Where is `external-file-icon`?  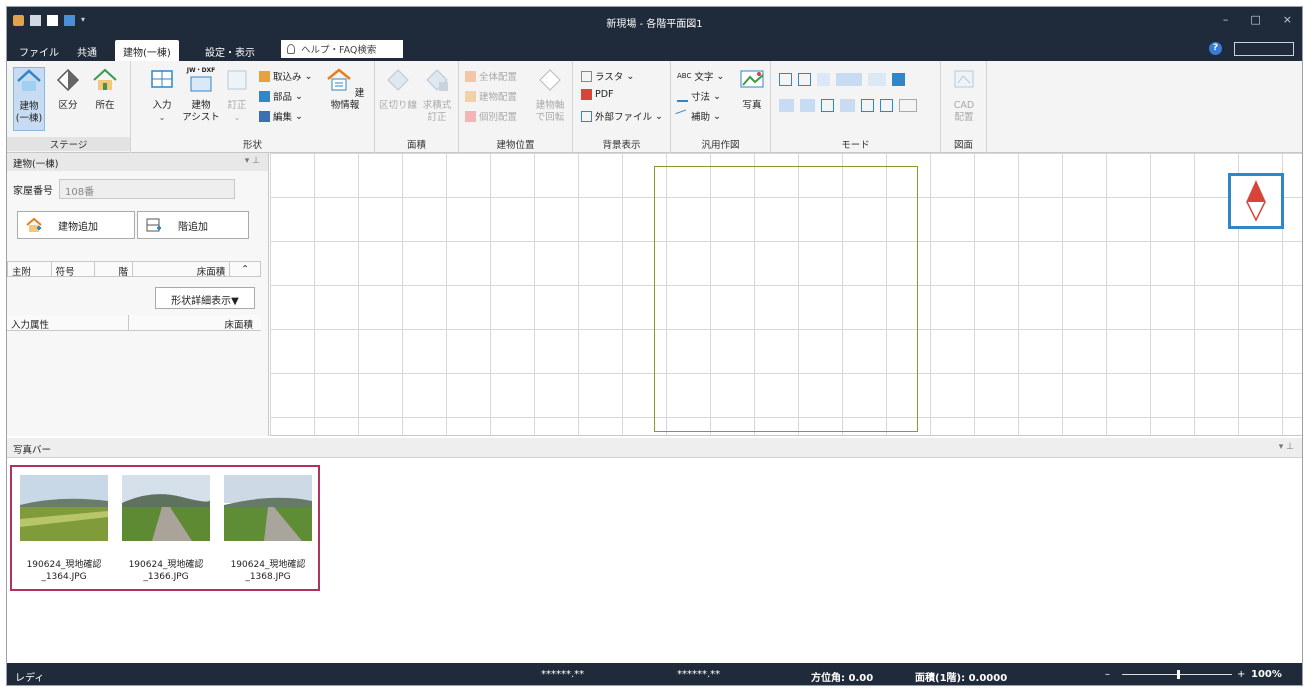
external-file-icon is located at coordinates (586, 116).